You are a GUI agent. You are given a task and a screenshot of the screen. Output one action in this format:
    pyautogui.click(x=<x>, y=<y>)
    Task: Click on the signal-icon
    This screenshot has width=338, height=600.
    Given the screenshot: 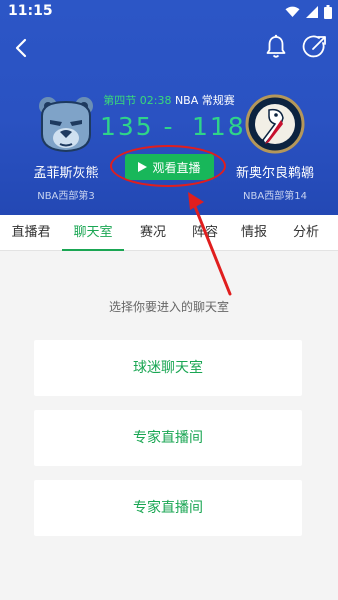 What is the action you would take?
    pyautogui.click(x=312, y=12)
    